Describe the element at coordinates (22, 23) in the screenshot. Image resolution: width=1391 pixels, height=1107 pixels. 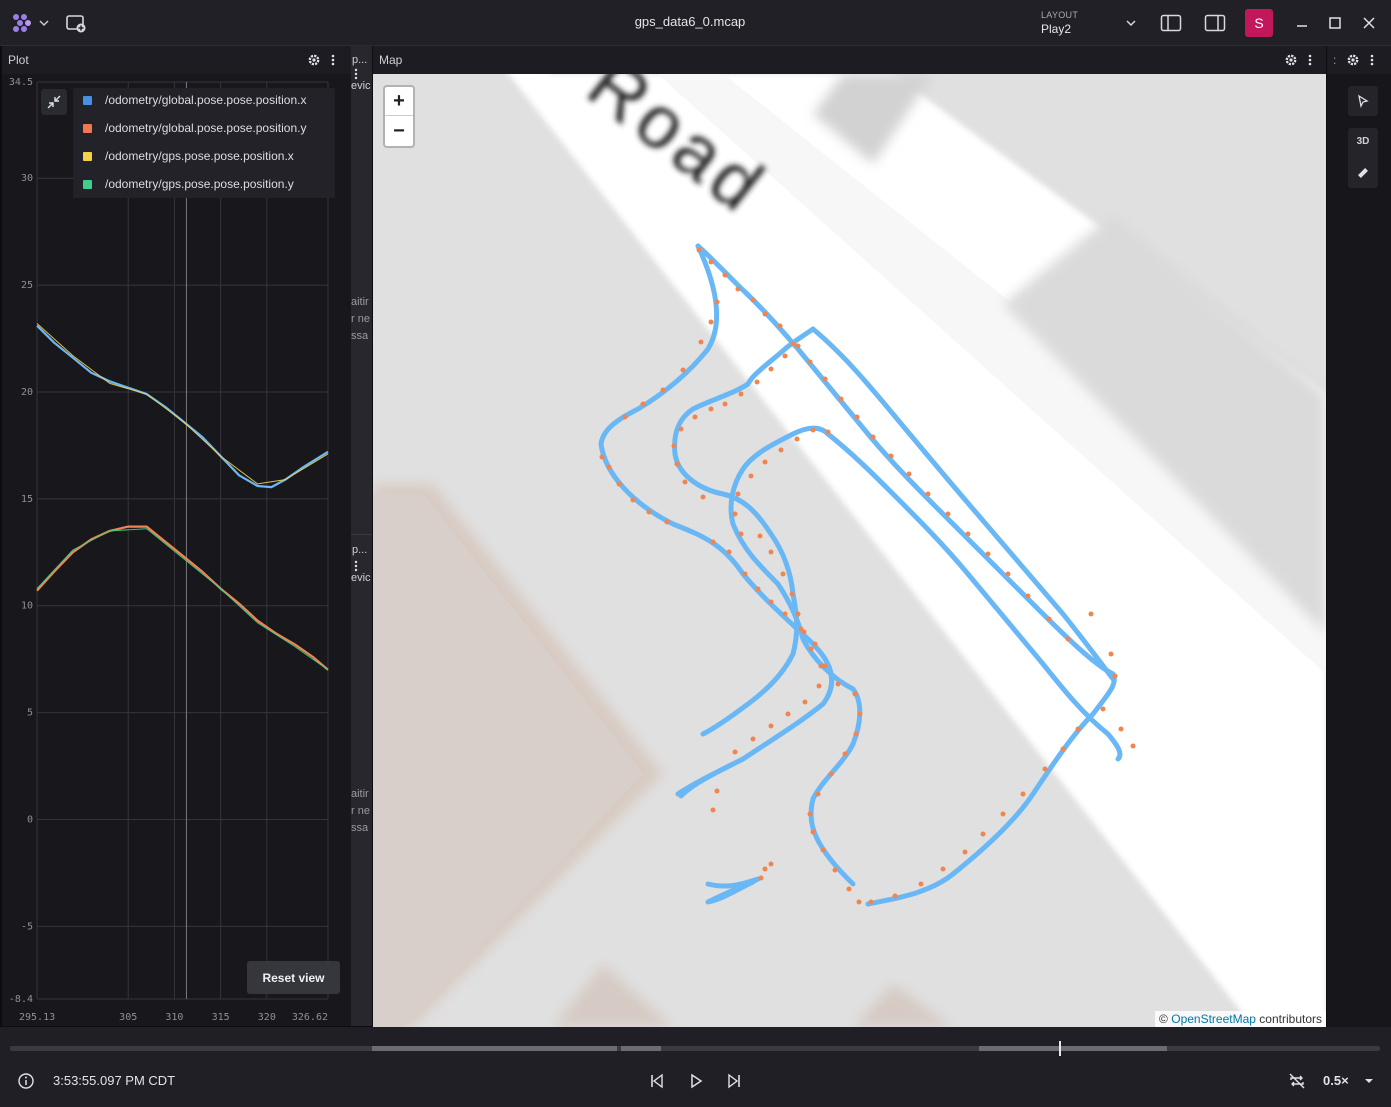
I see `app-logo-icon` at that location.